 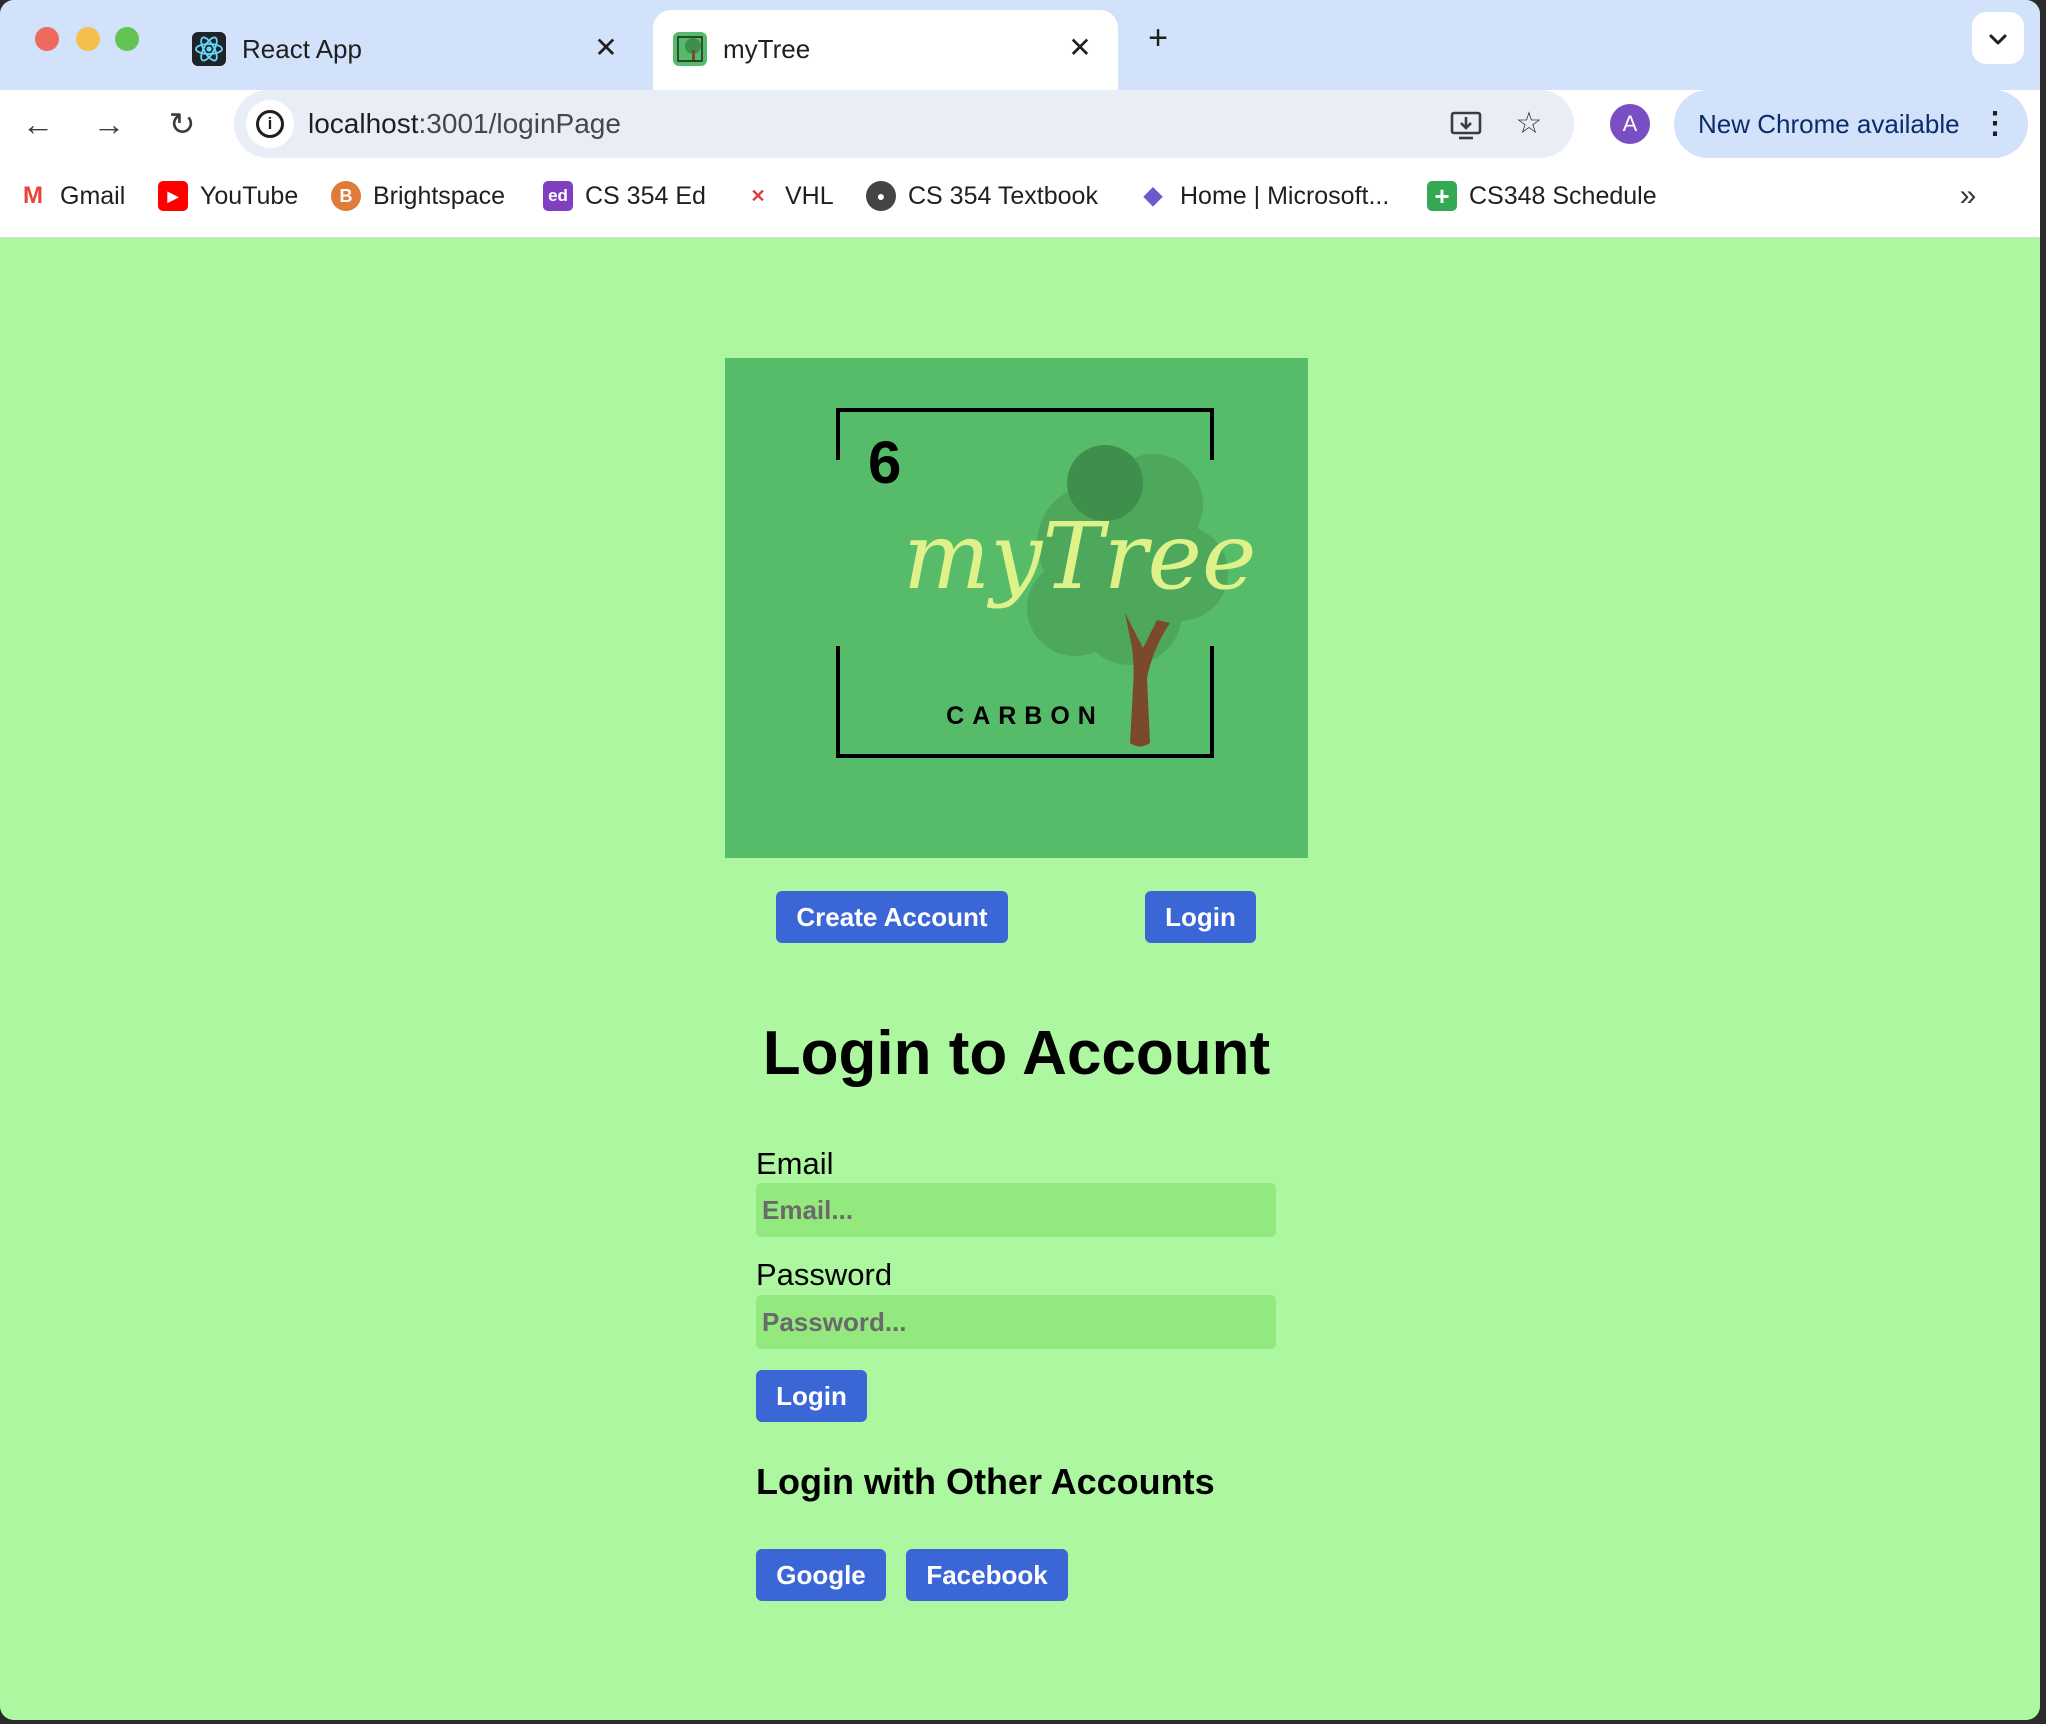 What do you see at coordinates (127, 39) in the screenshot?
I see `maximize-window-button` at bounding box center [127, 39].